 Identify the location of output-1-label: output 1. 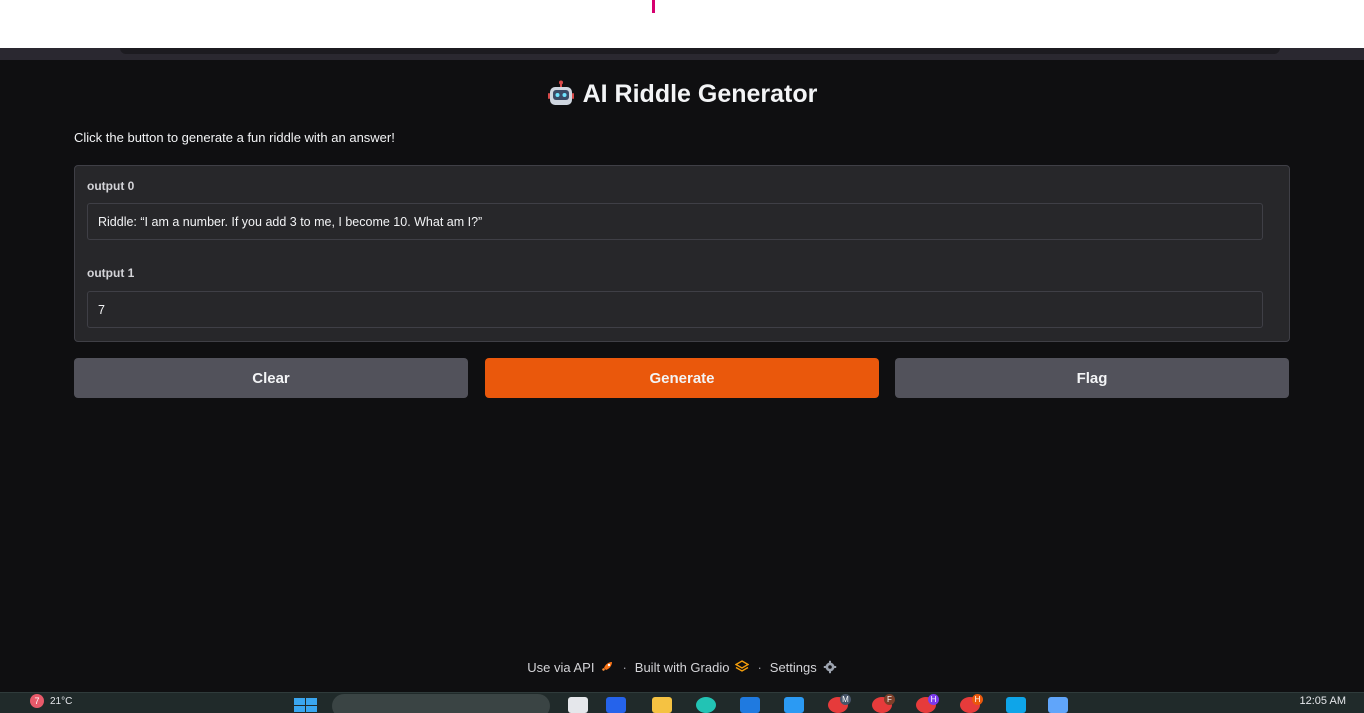
(111, 273).